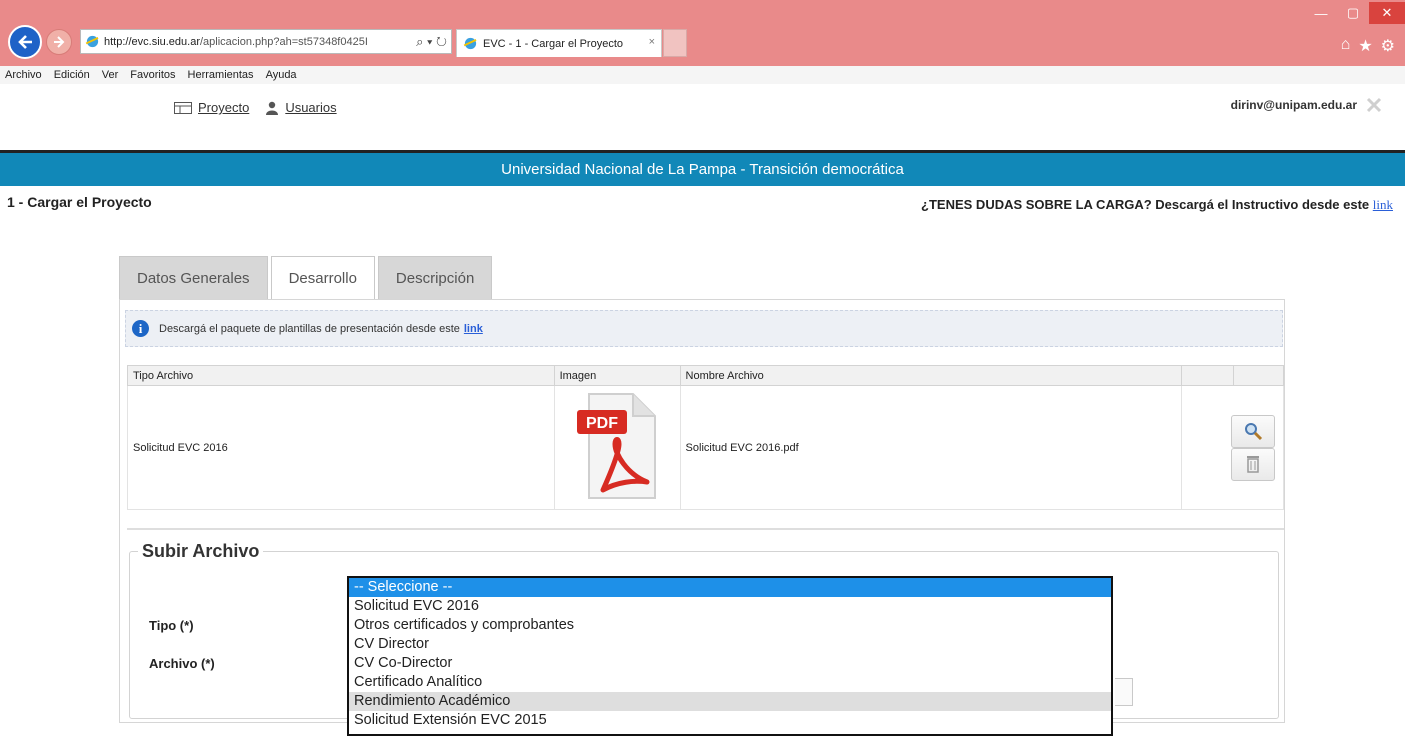  Describe the element at coordinates (92, 41) in the screenshot. I see `ie-logo-icon` at that location.